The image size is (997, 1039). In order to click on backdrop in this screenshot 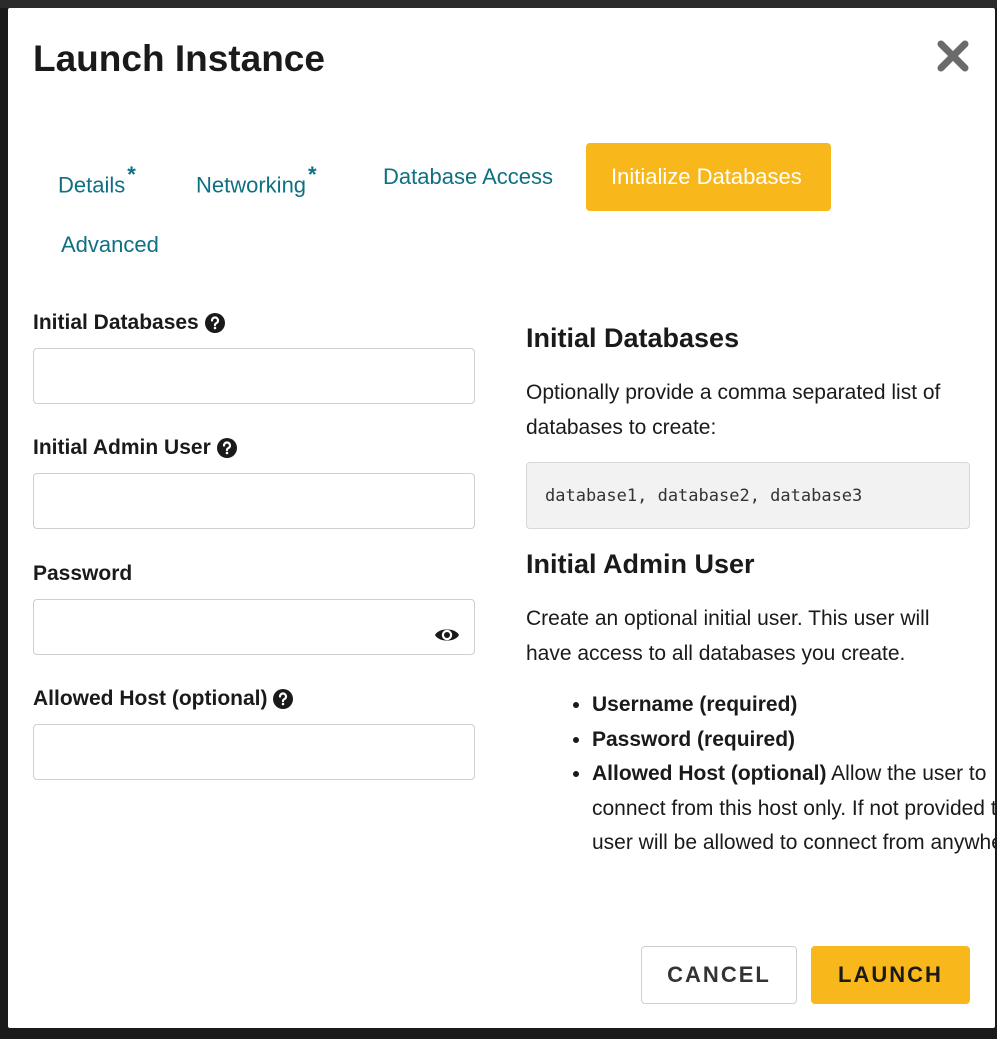, I will do `click(498, 4)`.